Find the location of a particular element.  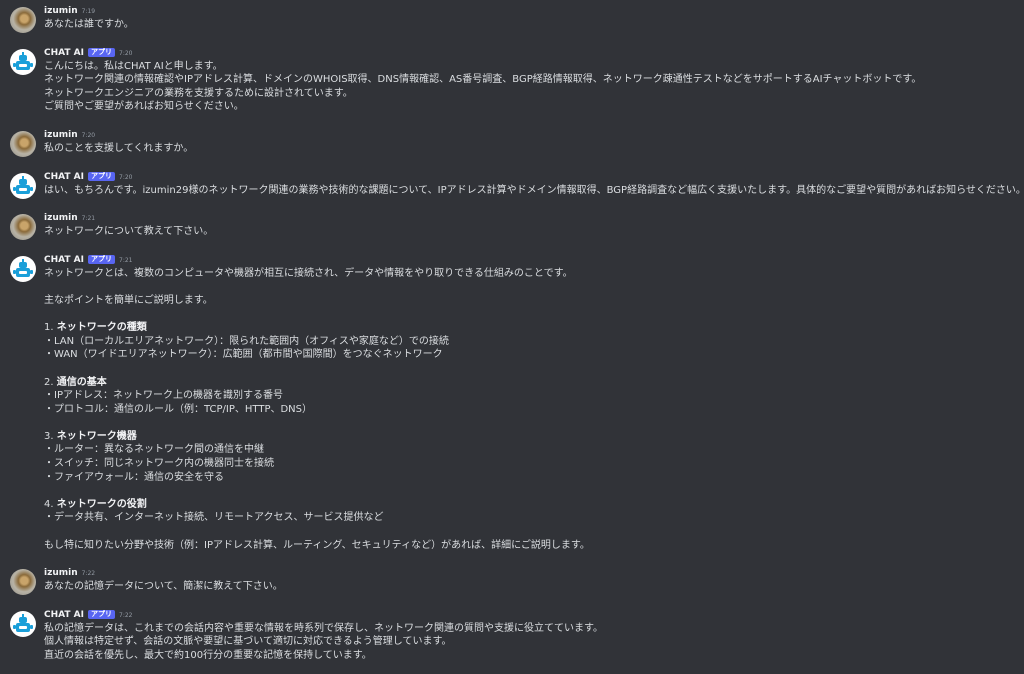

message-header: izumin 7:22 is located at coordinates (534, 573).